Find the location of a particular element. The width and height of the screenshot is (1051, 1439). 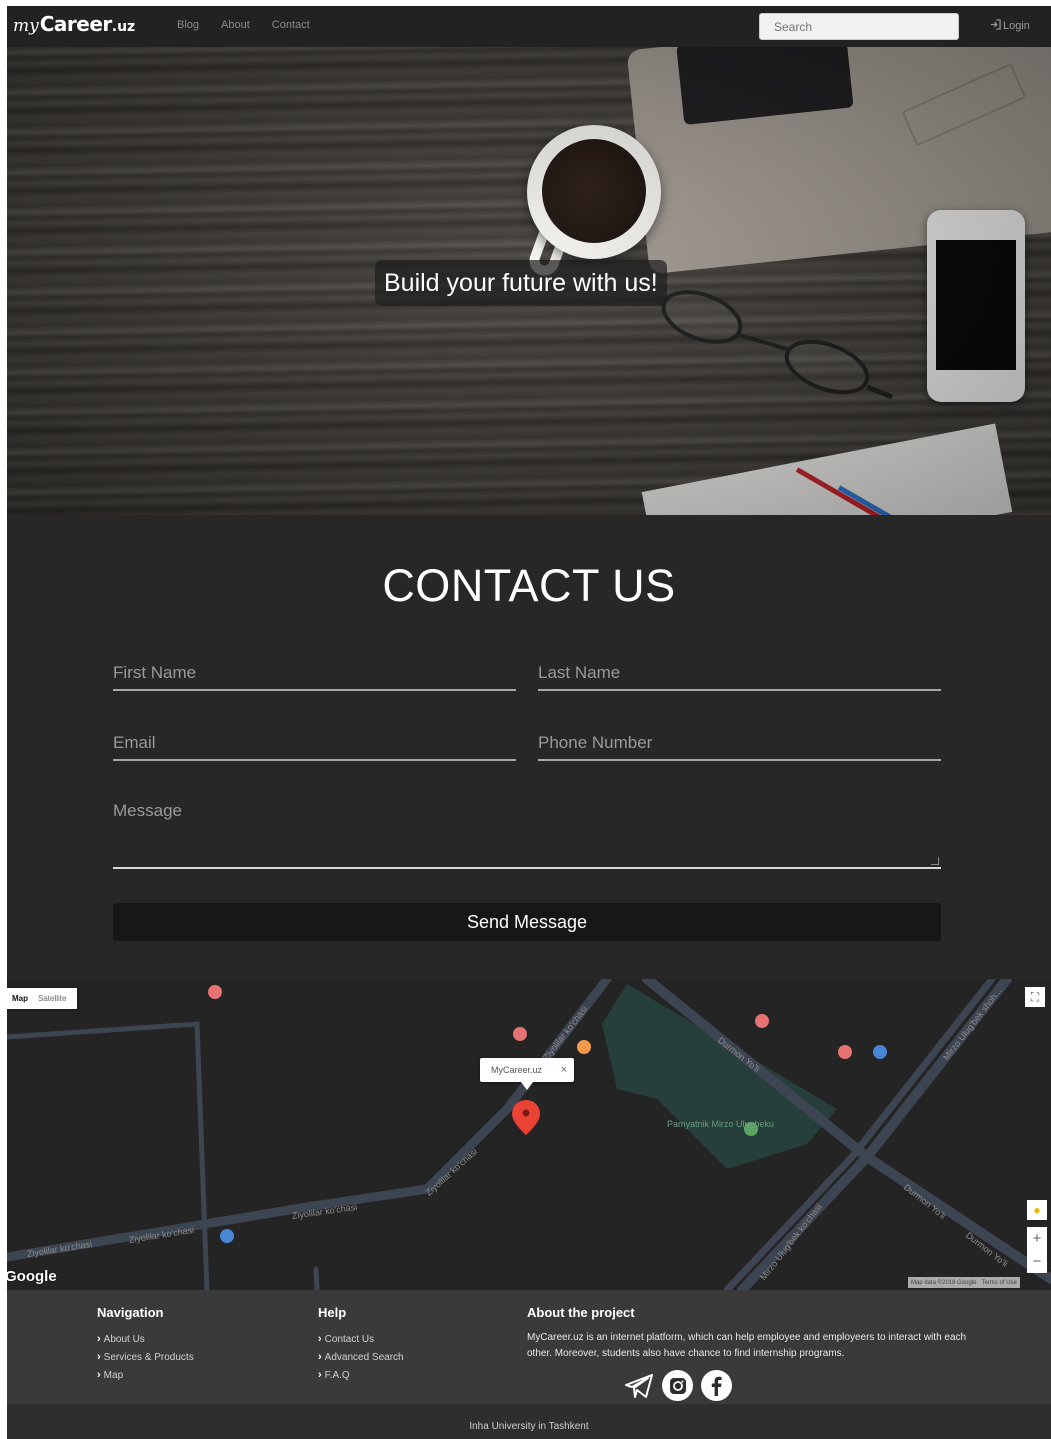

social-links is located at coordinates (677, 1385).